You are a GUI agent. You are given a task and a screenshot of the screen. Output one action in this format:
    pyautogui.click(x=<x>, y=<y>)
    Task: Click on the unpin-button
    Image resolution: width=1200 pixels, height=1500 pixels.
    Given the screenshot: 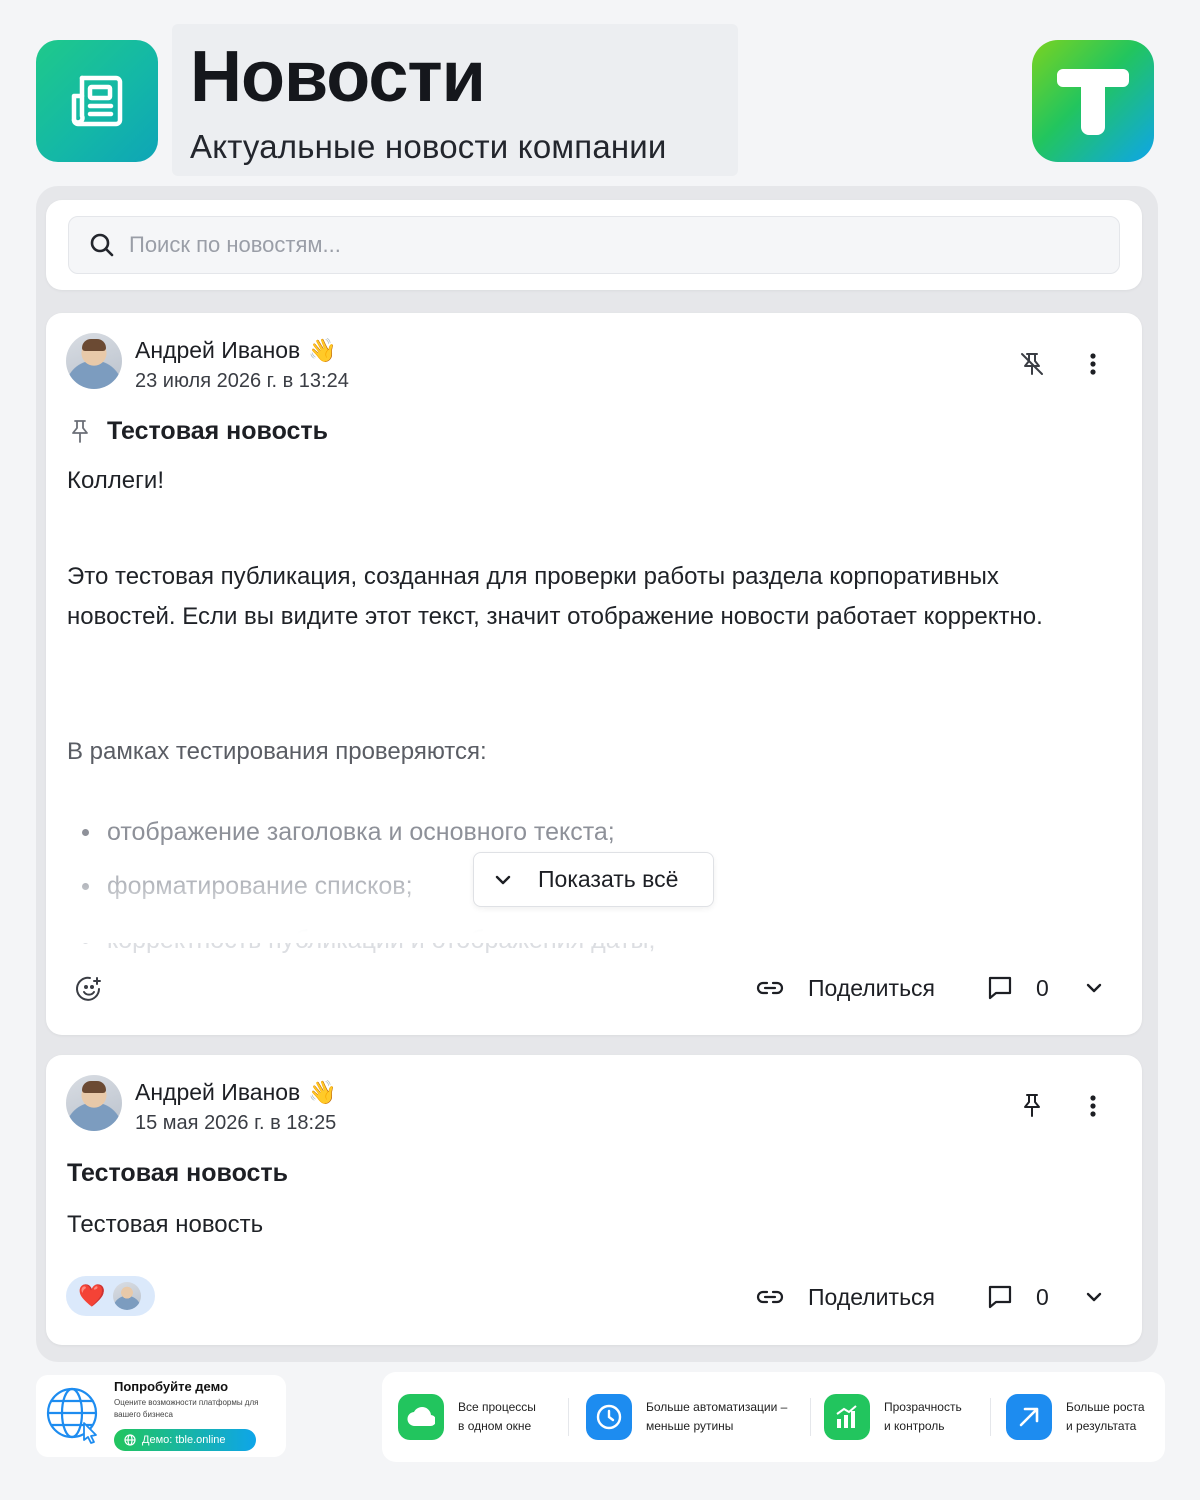 What is the action you would take?
    pyautogui.click(x=1032, y=364)
    